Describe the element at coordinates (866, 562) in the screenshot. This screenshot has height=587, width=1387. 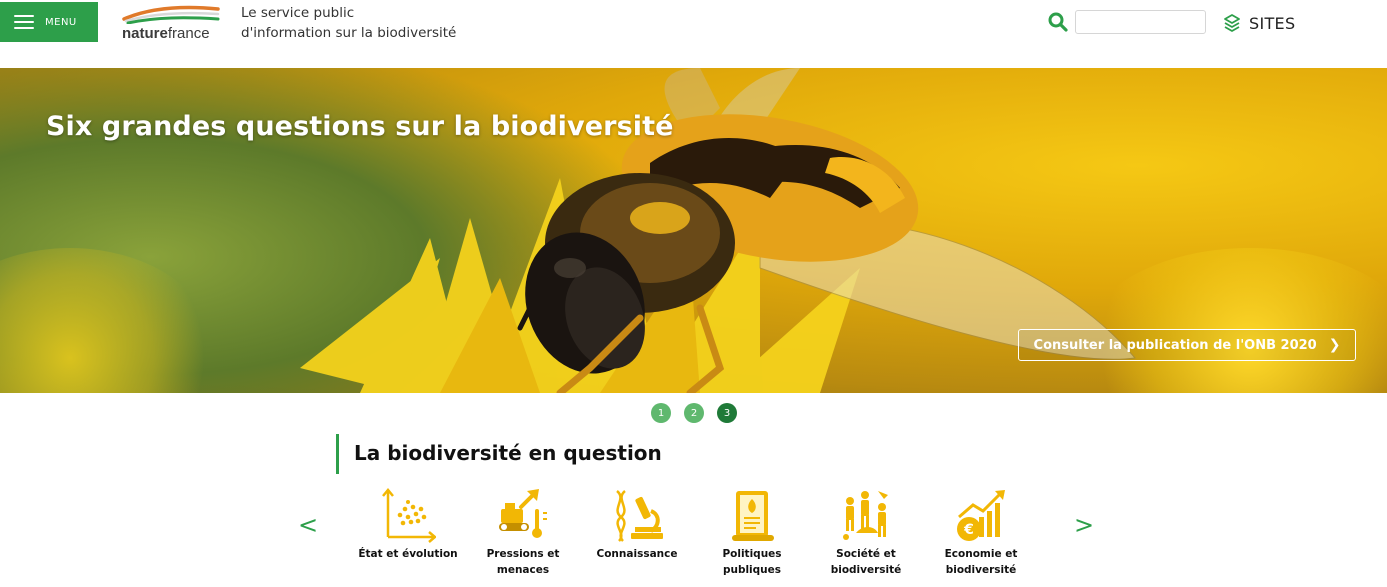
I see `category-label: Société et biodiversité` at that location.